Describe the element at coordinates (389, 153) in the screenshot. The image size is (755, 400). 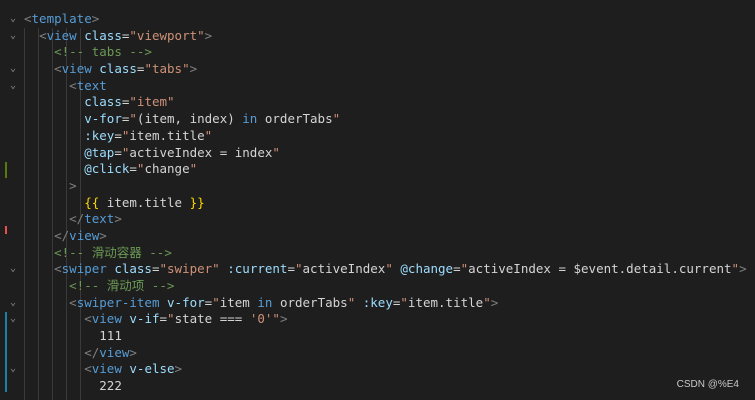
I see `code-line: @tap="activeIndex = index"` at that location.